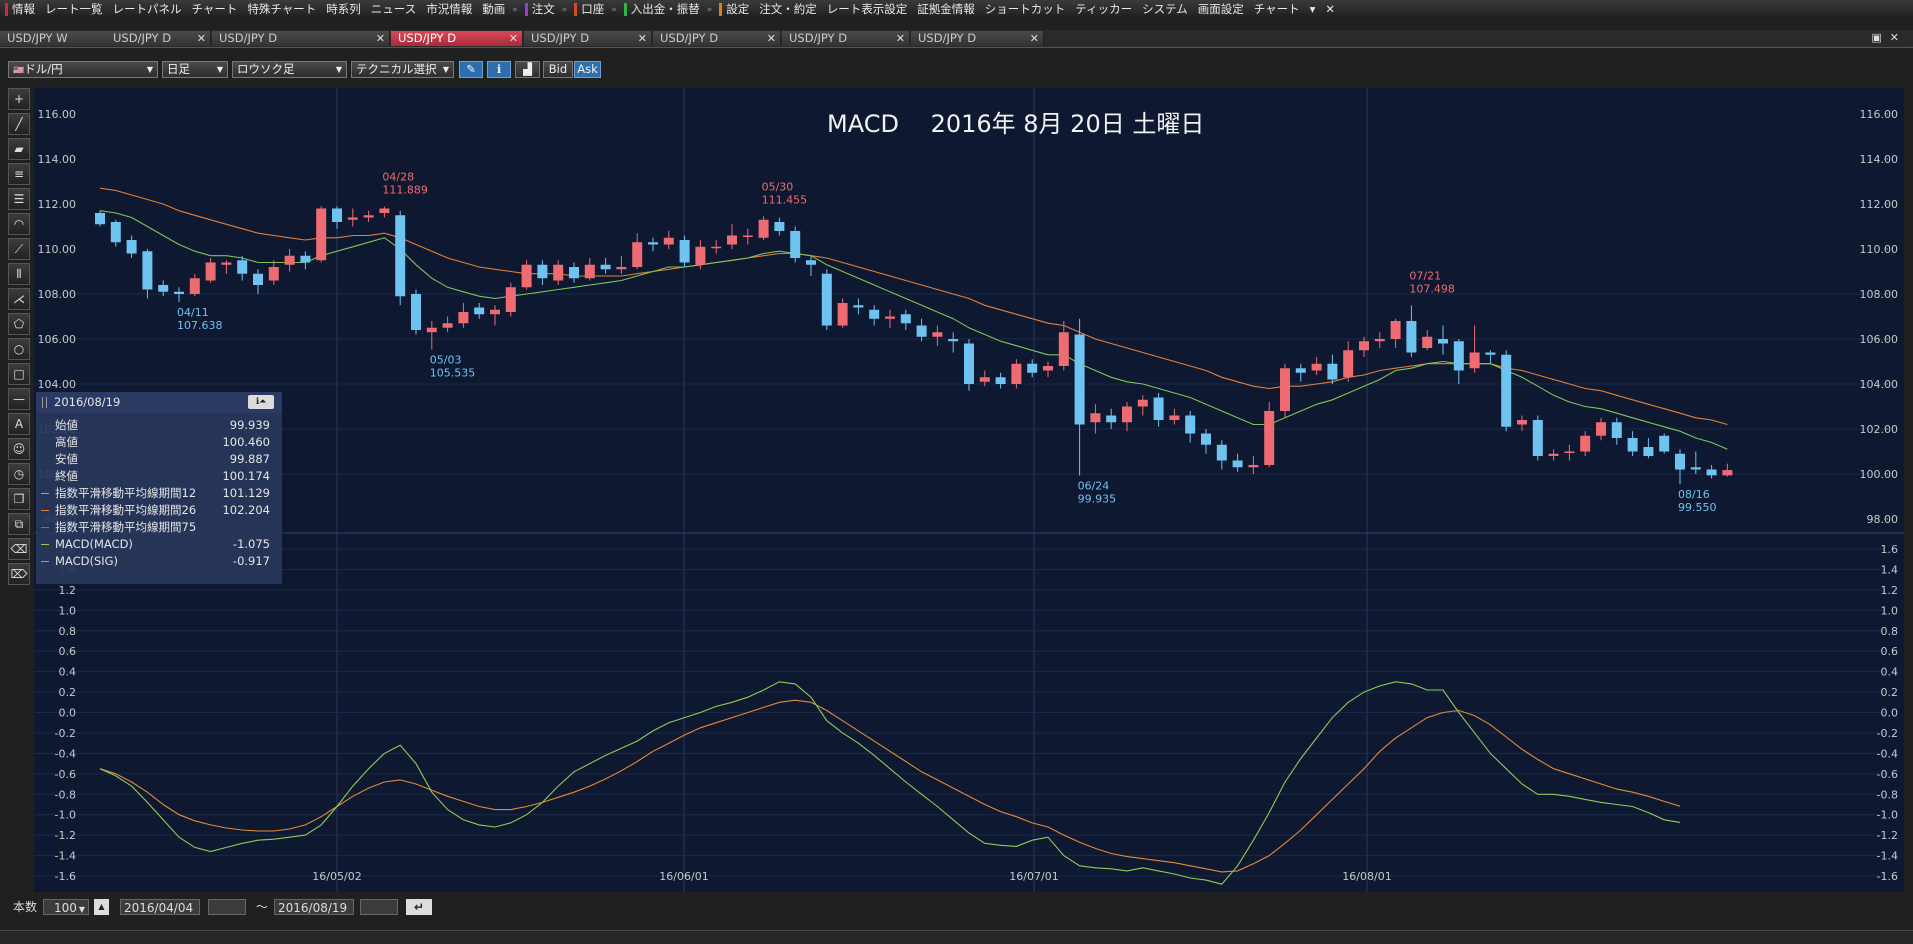  I want to click on rectangle-tool: □, so click(19, 374).